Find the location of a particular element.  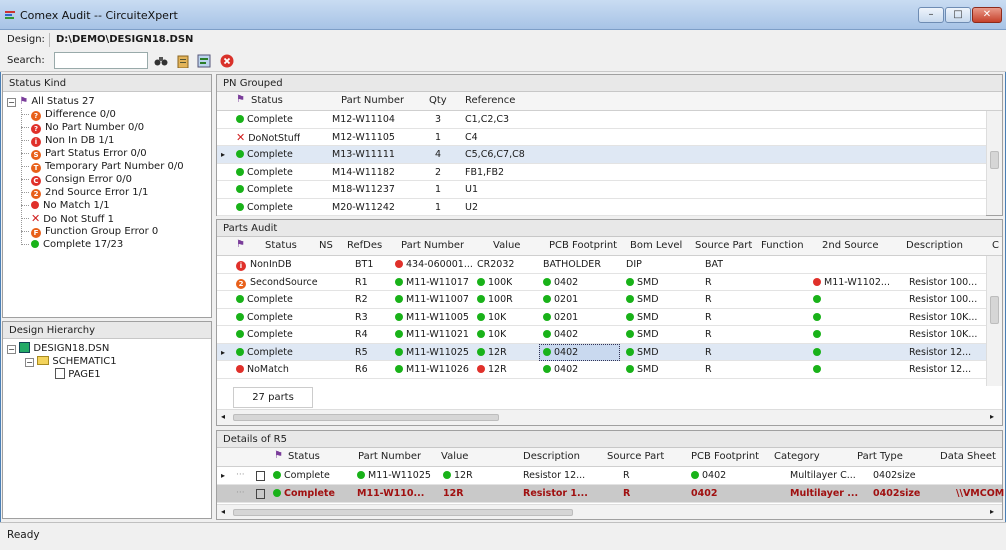

table-row: ✕ DoNotStuff M12-W11105 1 C4 is located at coordinates (601, 137).